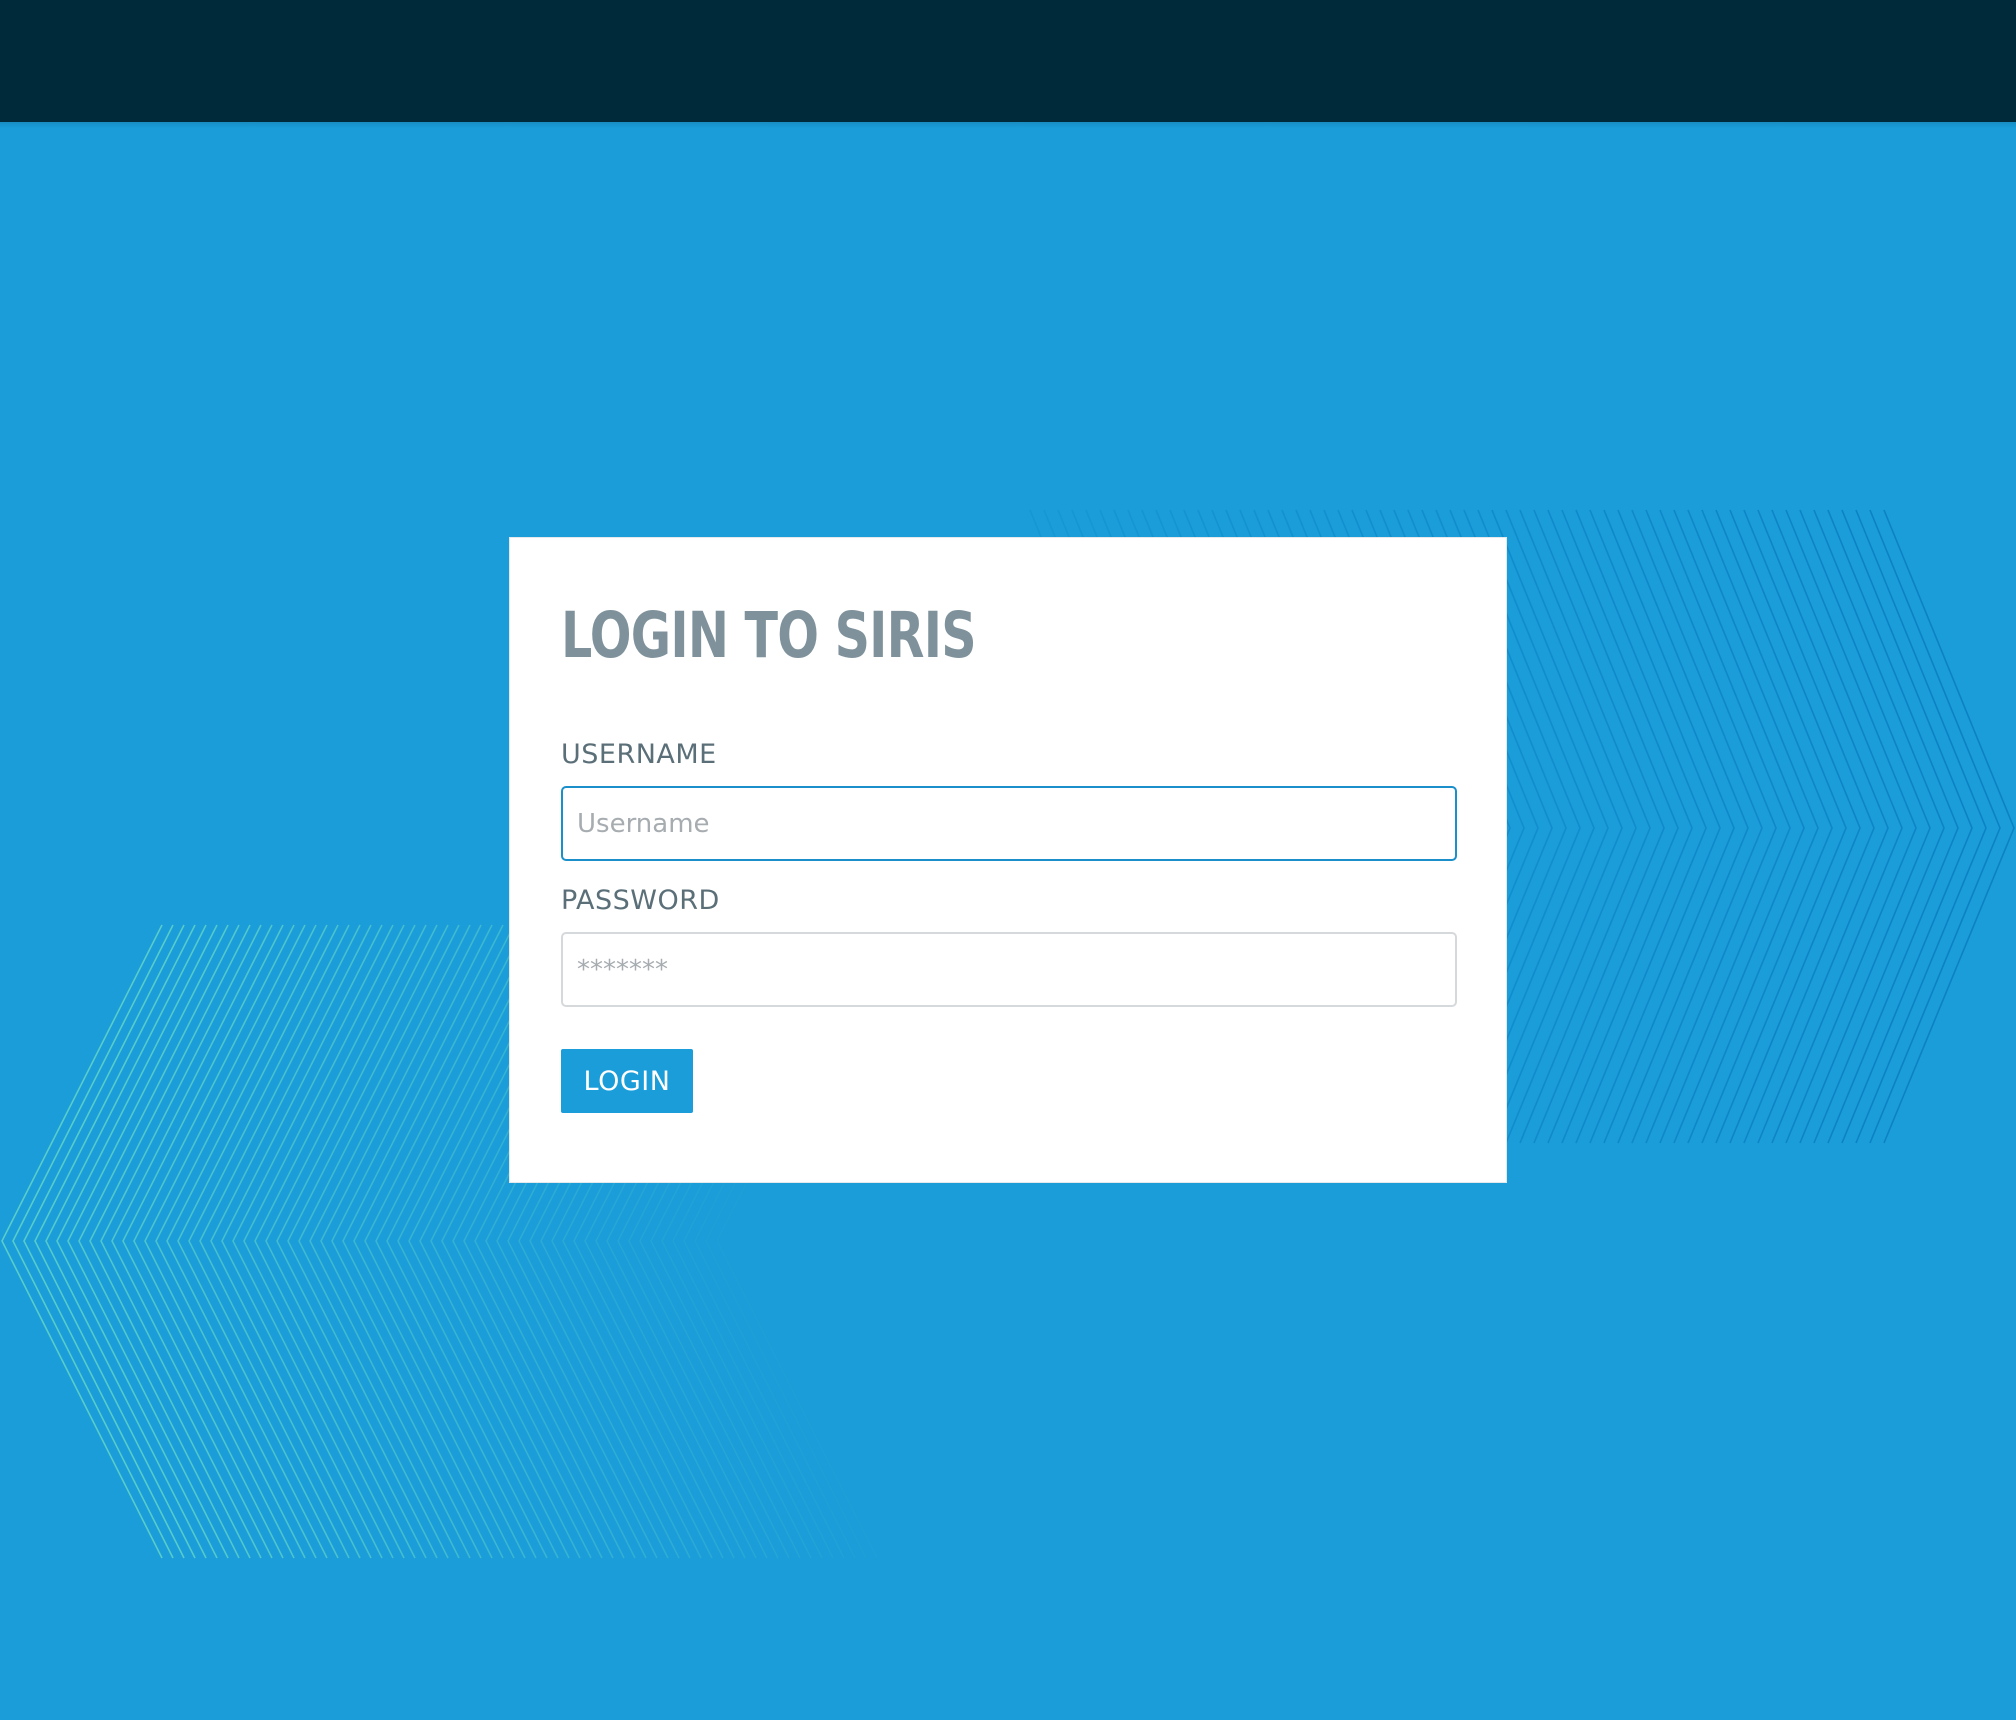 The height and width of the screenshot is (1720, 2016). What do you see at coordinates (769, 635) in the screenshot?
I see `page-title: LOGIN TO SIRIS` at bounding box center [769, 635].